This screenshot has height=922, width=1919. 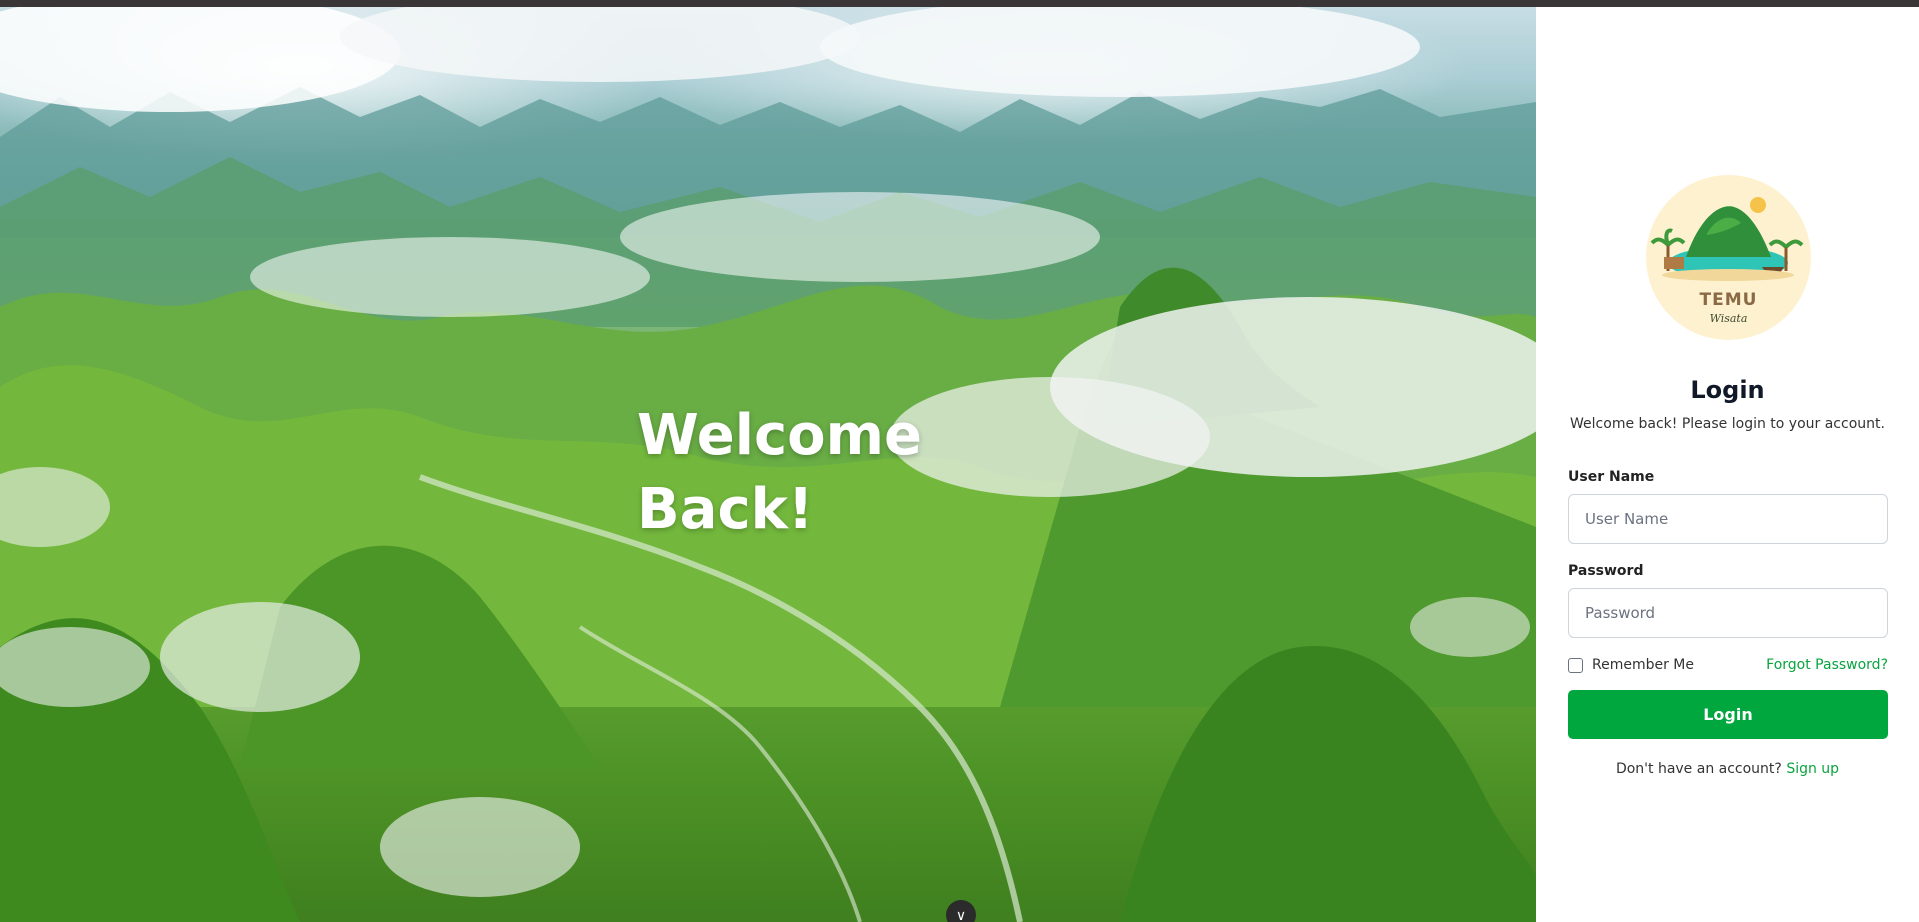 I want to click on logo-brand-top: TEMU, so click(x=1728, y=300).